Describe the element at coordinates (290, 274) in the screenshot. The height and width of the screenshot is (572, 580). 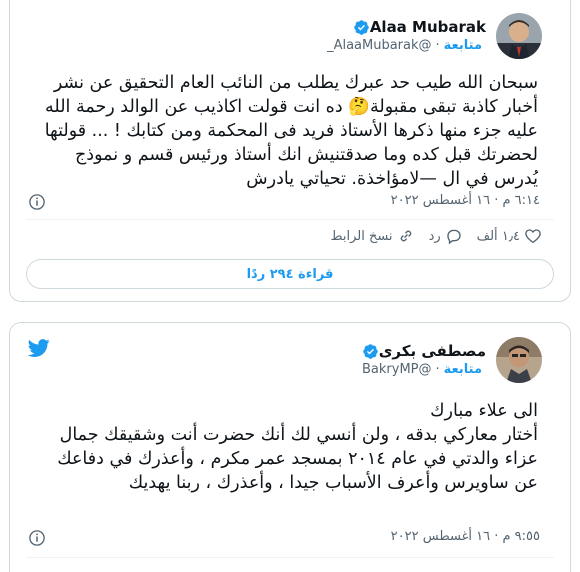
I see `read-replies-button: قراءة ٢٩٤ ردًا` at that location.